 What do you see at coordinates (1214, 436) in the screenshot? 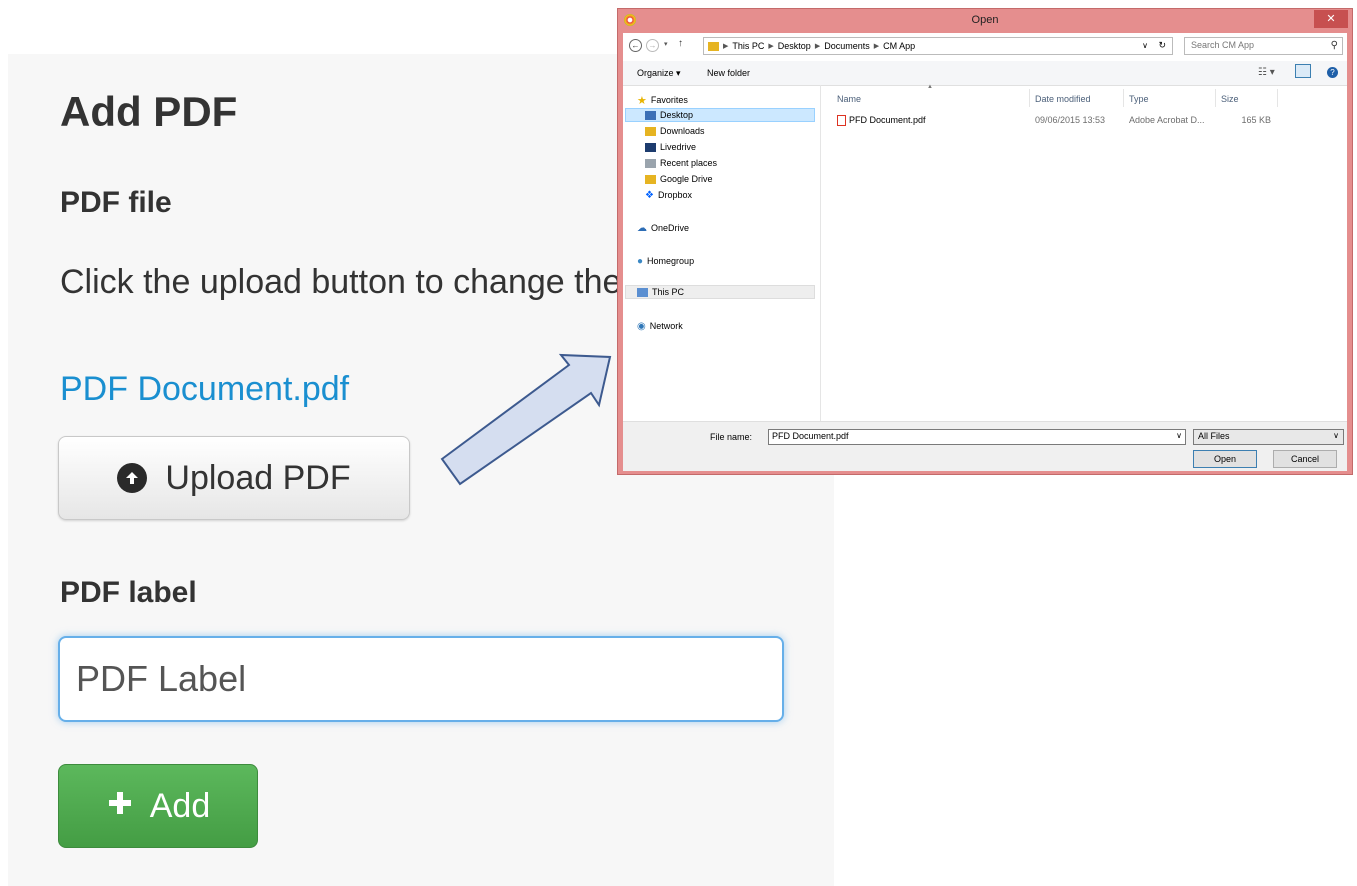
I see `file-type-value: All Files` at bounding box center [1214, 436].